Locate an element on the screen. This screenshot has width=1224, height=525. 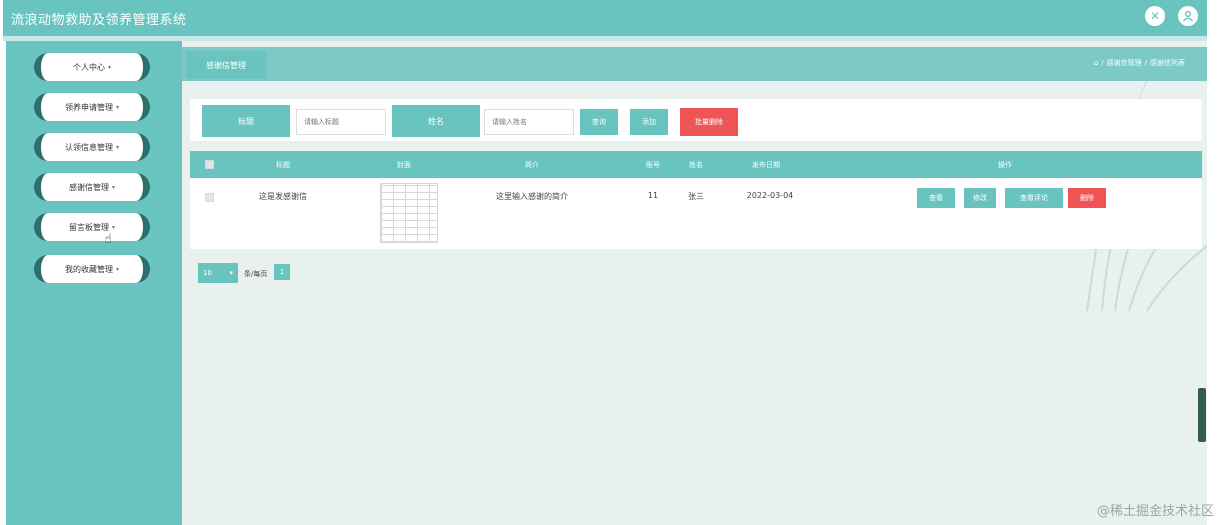
scrollbar-thumb is located at coordinates (1202, 415).